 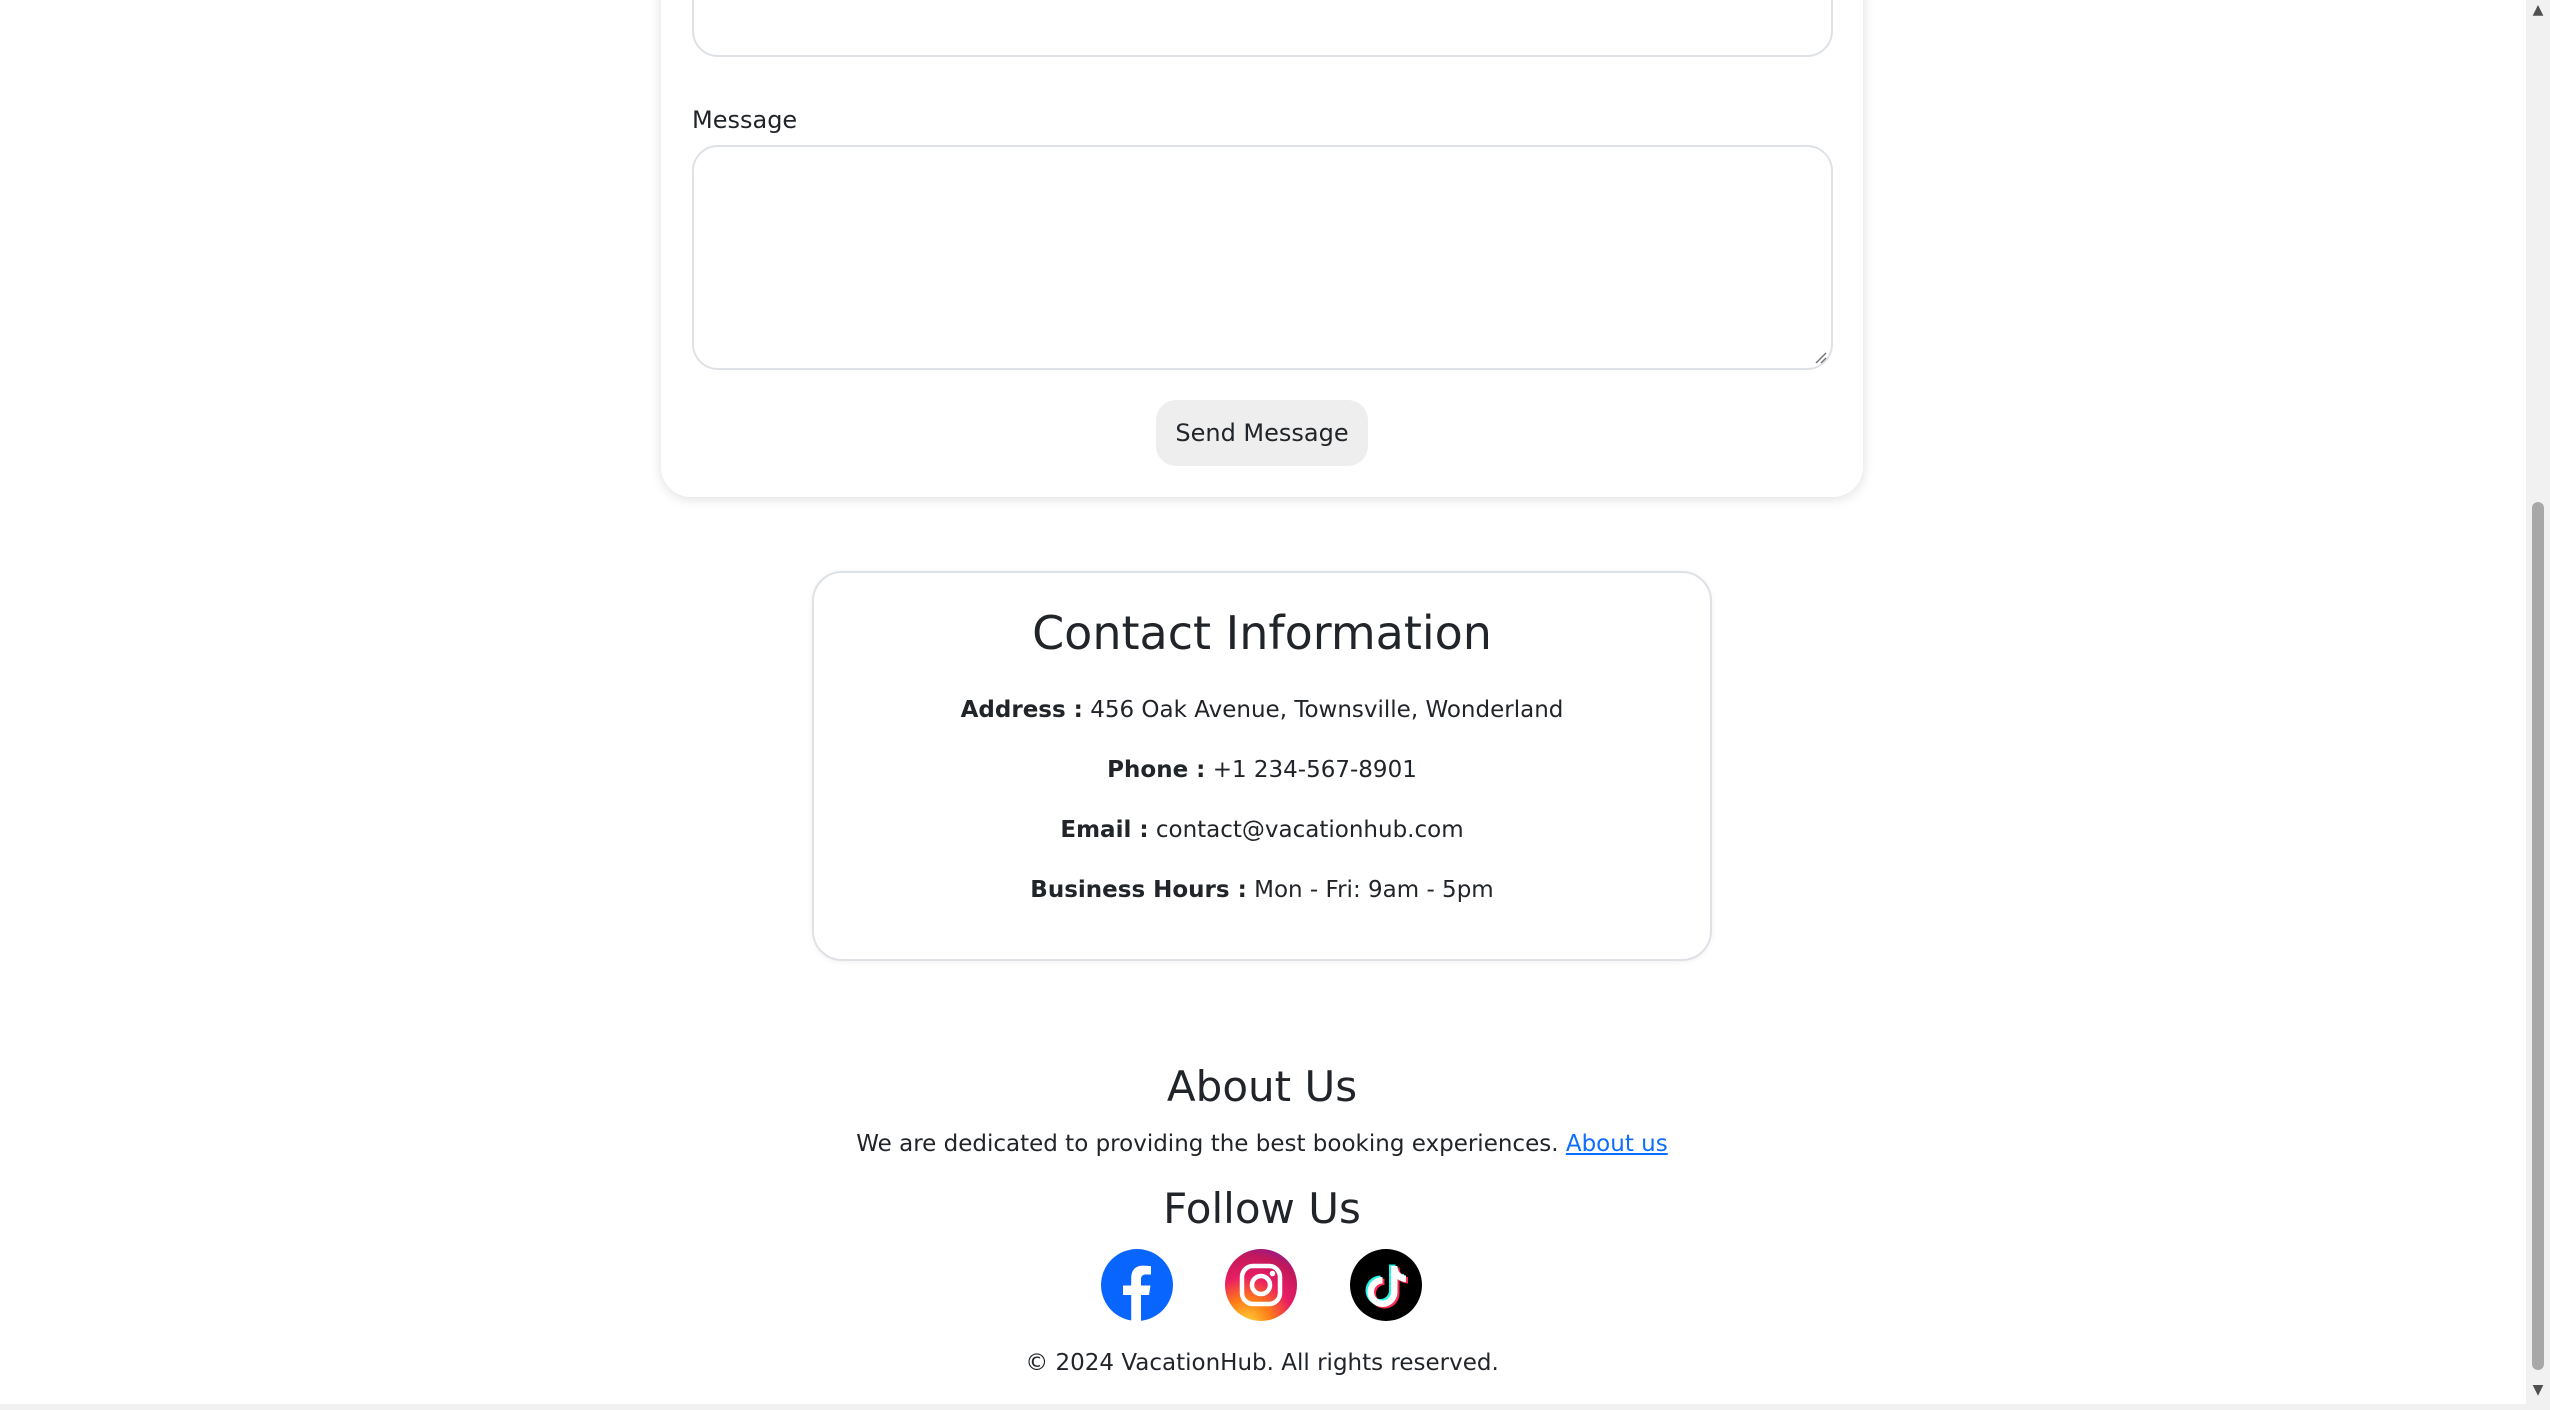 I want to click on email-line: Email : contact@vacationhub.com, so click(x=1262, y=830).